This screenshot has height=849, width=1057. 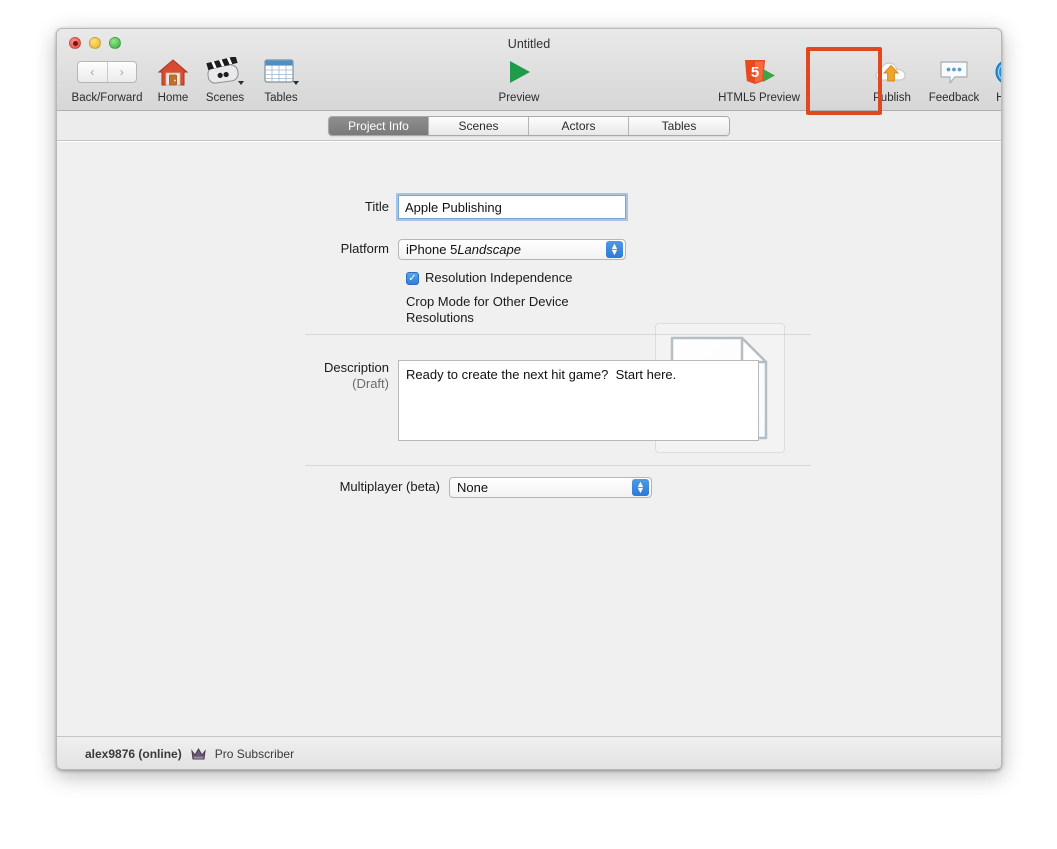 What do you see at coordinates (993, 72) in the screenshot?
I see `question-circle-icon: ?` at bounding box center [993, 72].